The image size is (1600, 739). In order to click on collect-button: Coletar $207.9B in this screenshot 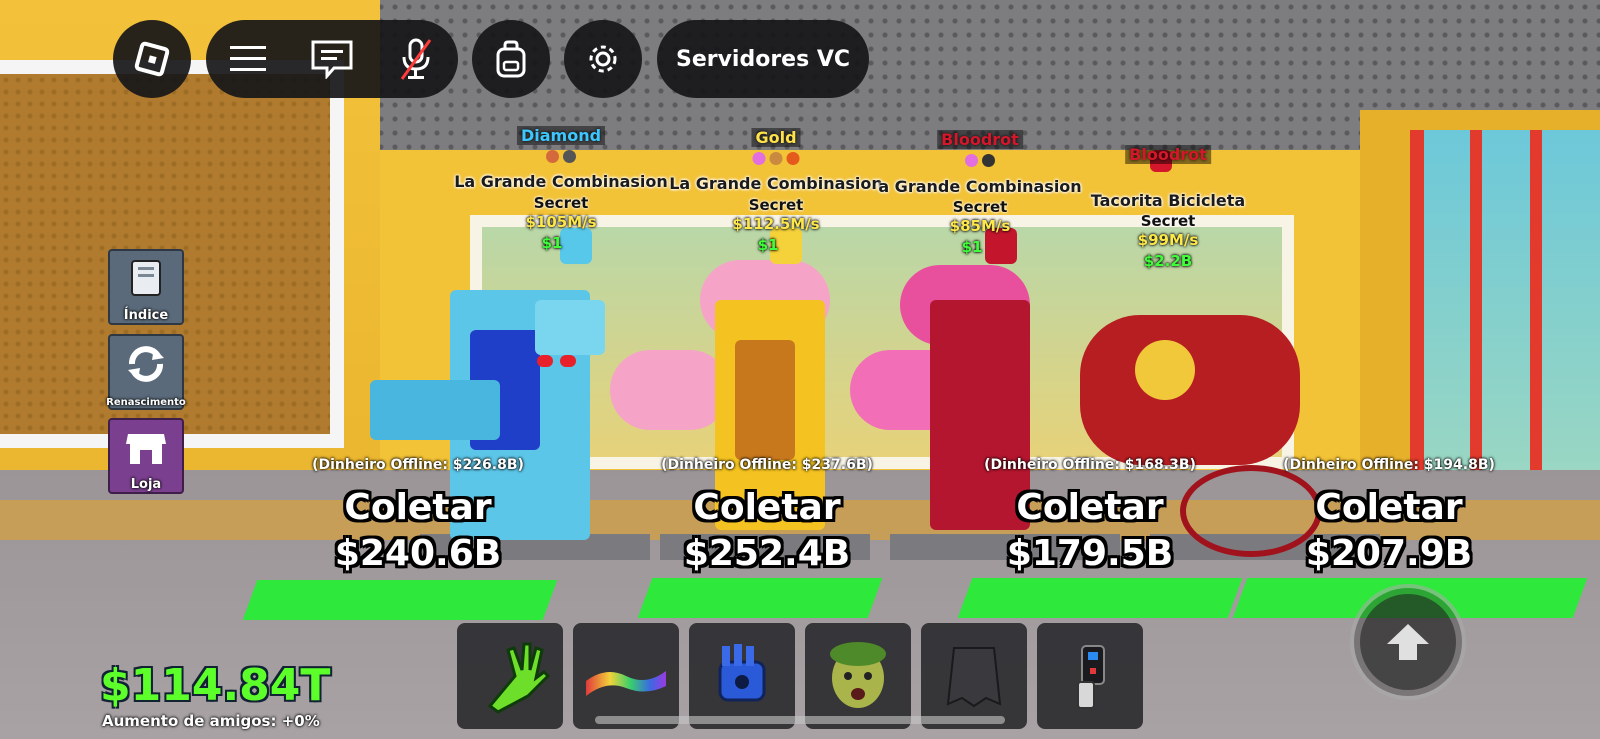, I will do `click(1389, 532)`.